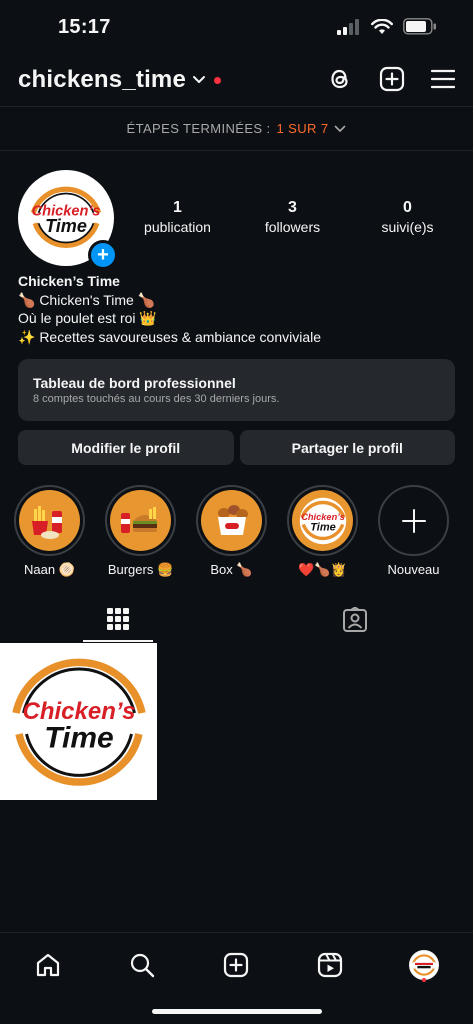 Image resolution: width=473 pixels, height=1024 pixels. I want to click on add-story-badge: +, so click(103, 255).